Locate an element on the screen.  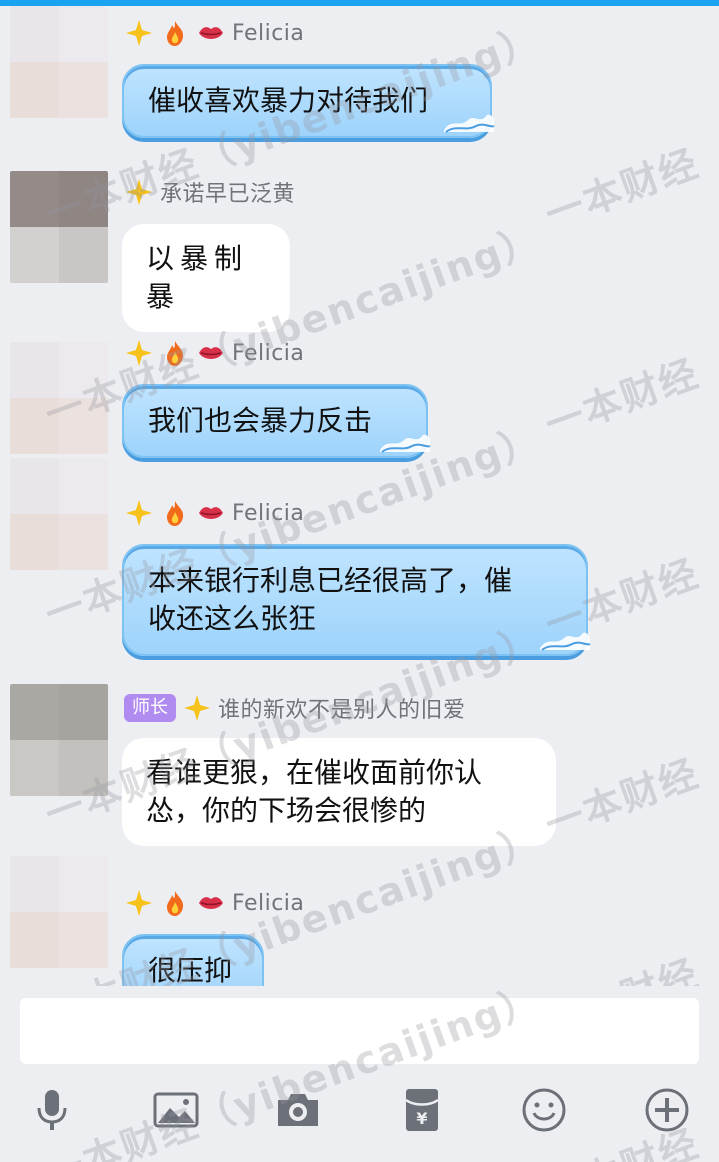
sender-name: 谁的新欢不是别人的旧爱 is located at coordinates (342, 708).